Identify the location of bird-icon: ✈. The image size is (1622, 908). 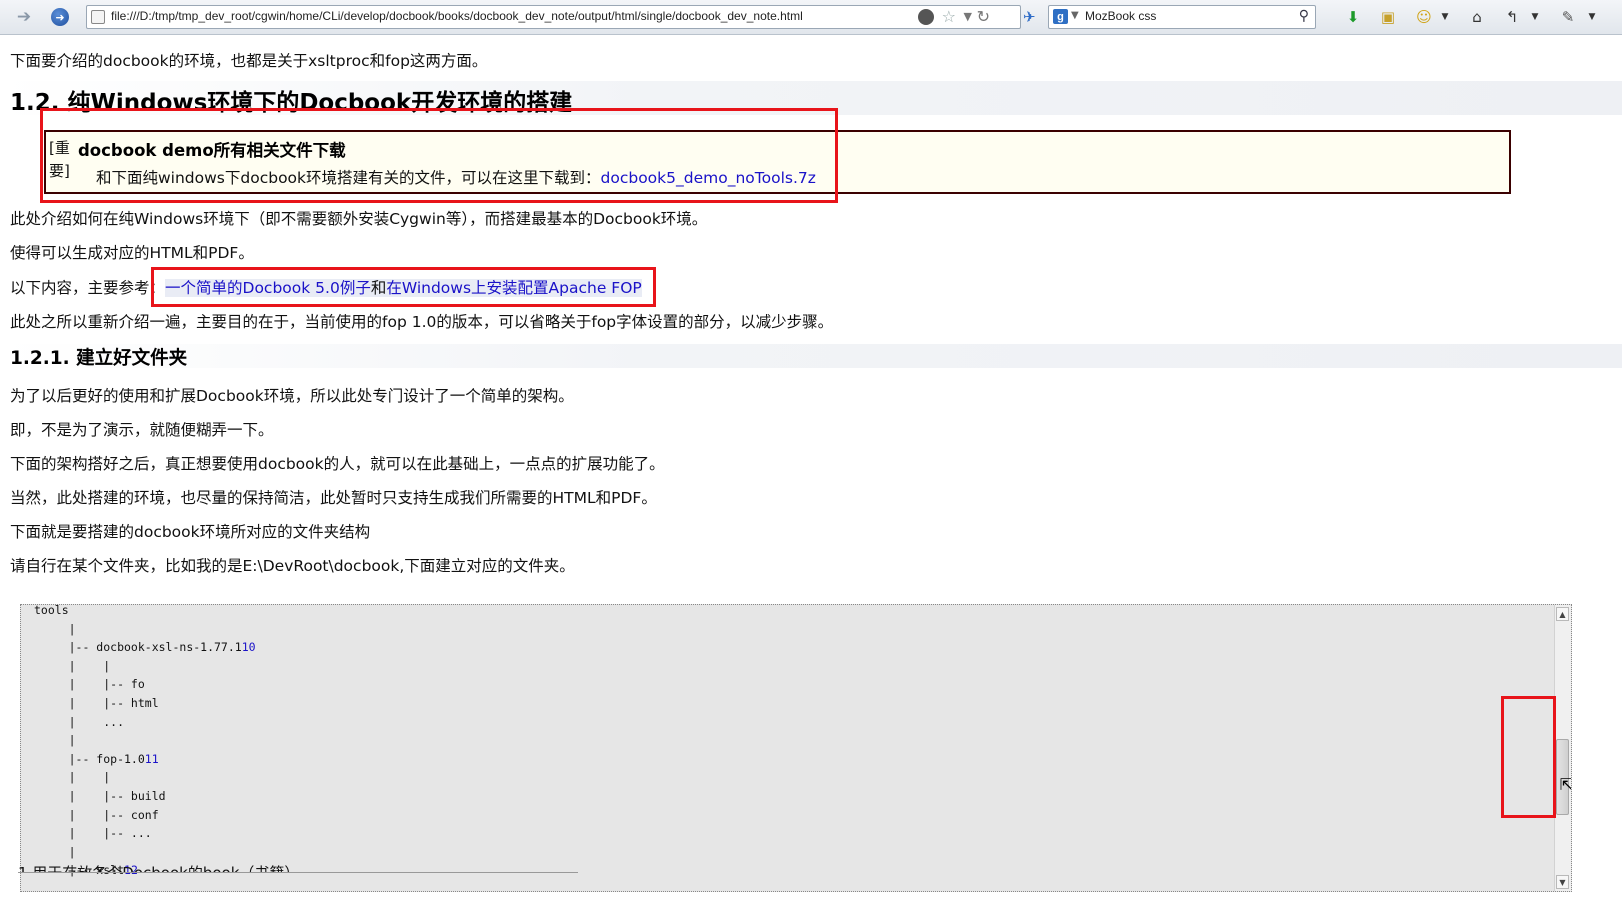
(1032, 17).